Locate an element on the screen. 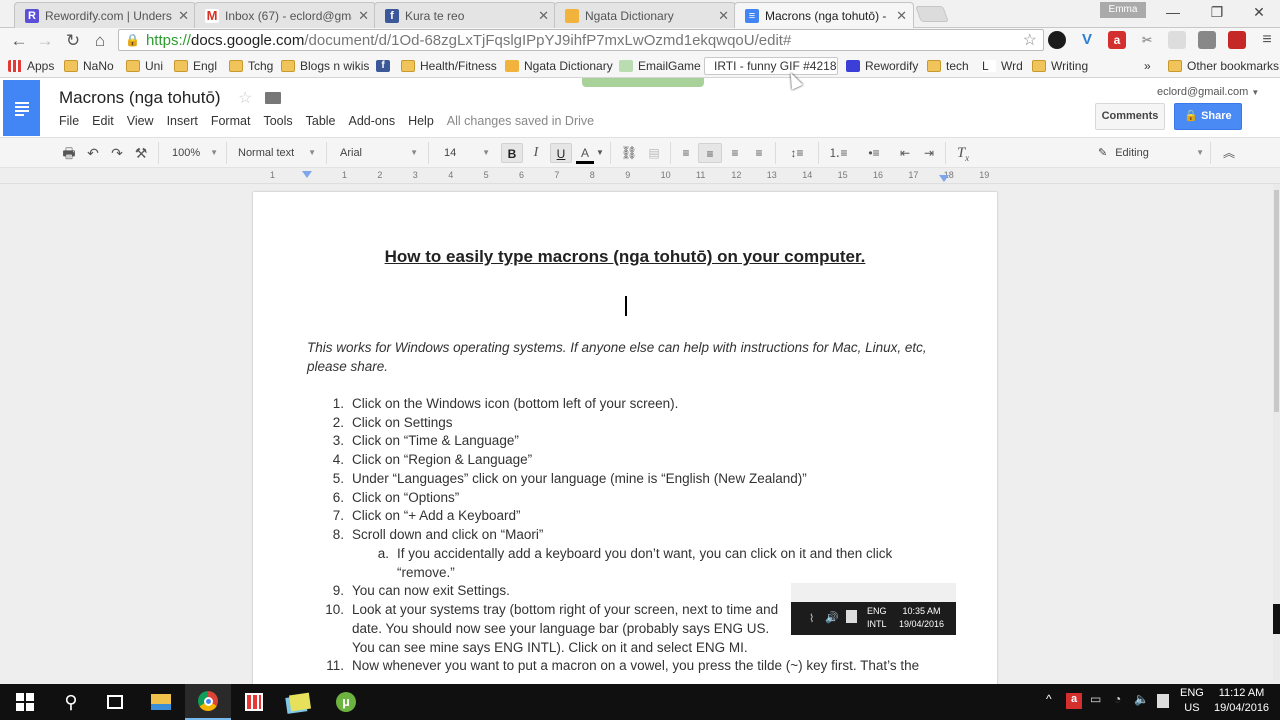 This screenshot has height=720, width=1280. sticky-notes-icon is located at coordinates (300, 702).